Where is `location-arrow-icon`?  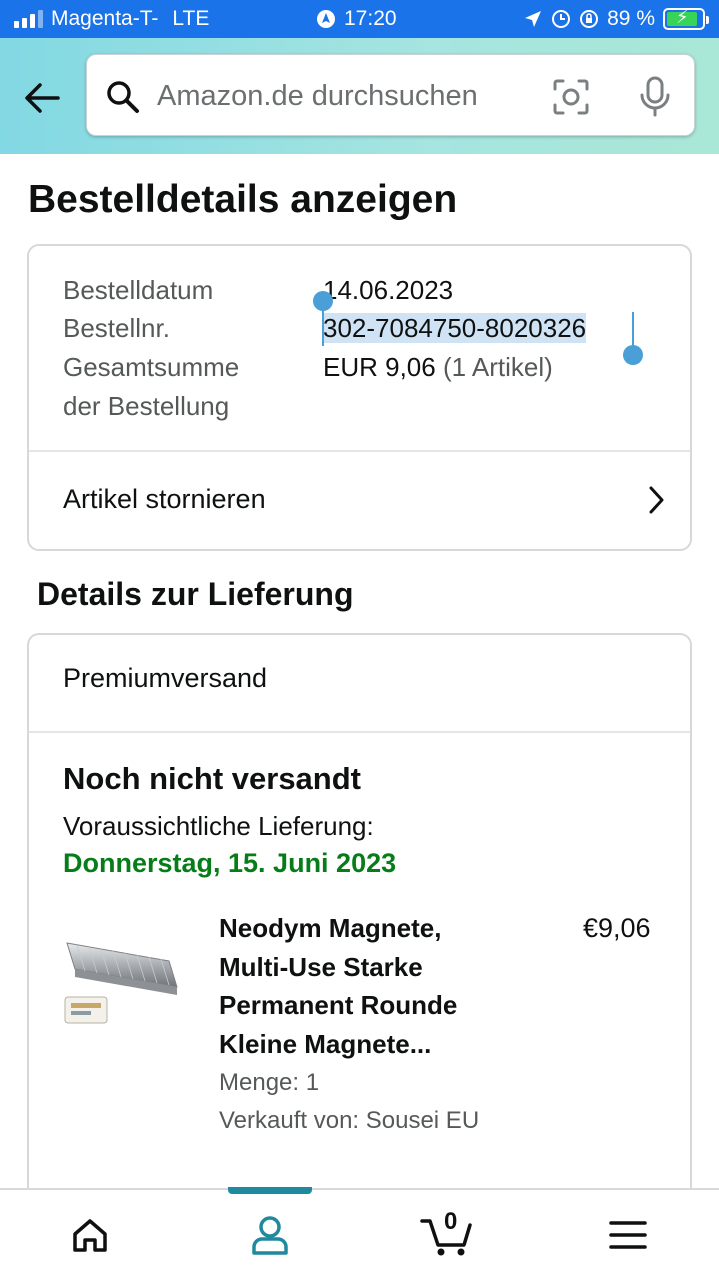 location-arrow-icon is located at coordinates (533, 19).